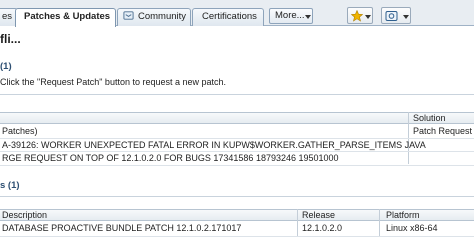 Image resolution: width=474 pixels, height=248 pixels. Describe the element at coordinates (20, 131) in the screenshot. I see `request-description: Patches)` at that location.